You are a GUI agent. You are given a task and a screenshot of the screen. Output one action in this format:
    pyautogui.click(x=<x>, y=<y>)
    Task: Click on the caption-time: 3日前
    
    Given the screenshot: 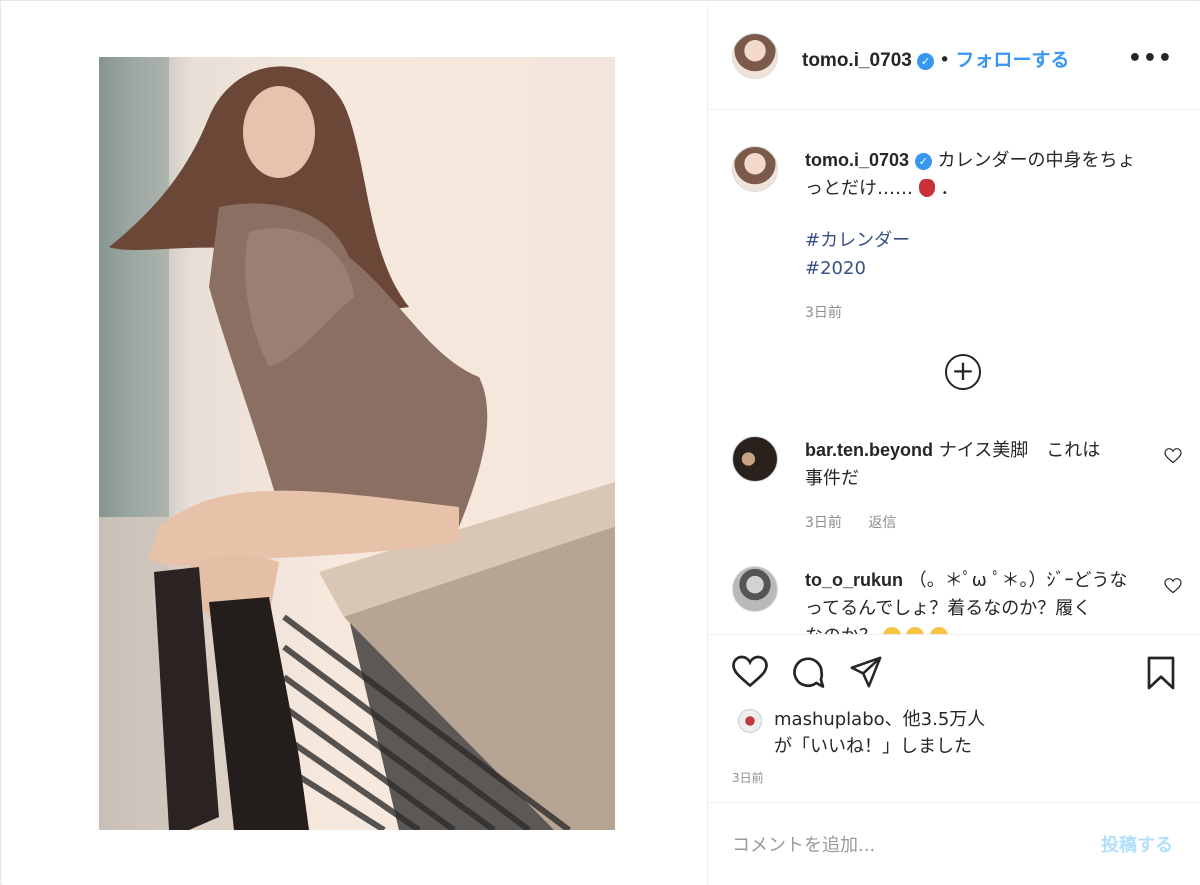 What is the action you would take?
    pyautogui.click(x=823, y=313)
    